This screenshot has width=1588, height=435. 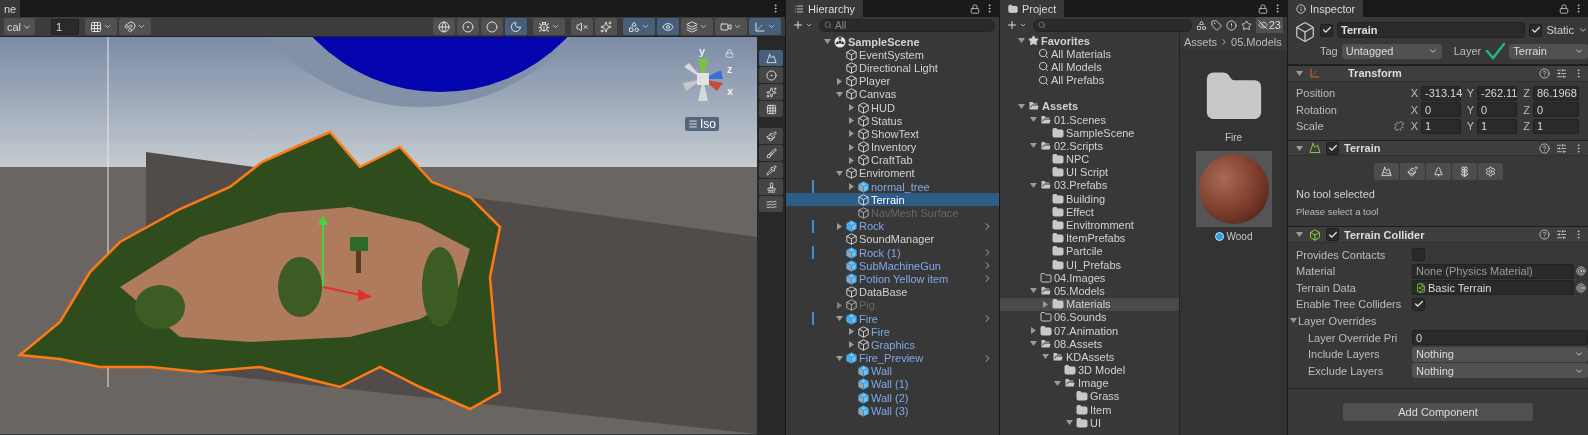 What do you see at coordinates (1089, 265) in the screenshot?
I see `folder-item: UI_Prefabs` at bounding box center [1089, 265].